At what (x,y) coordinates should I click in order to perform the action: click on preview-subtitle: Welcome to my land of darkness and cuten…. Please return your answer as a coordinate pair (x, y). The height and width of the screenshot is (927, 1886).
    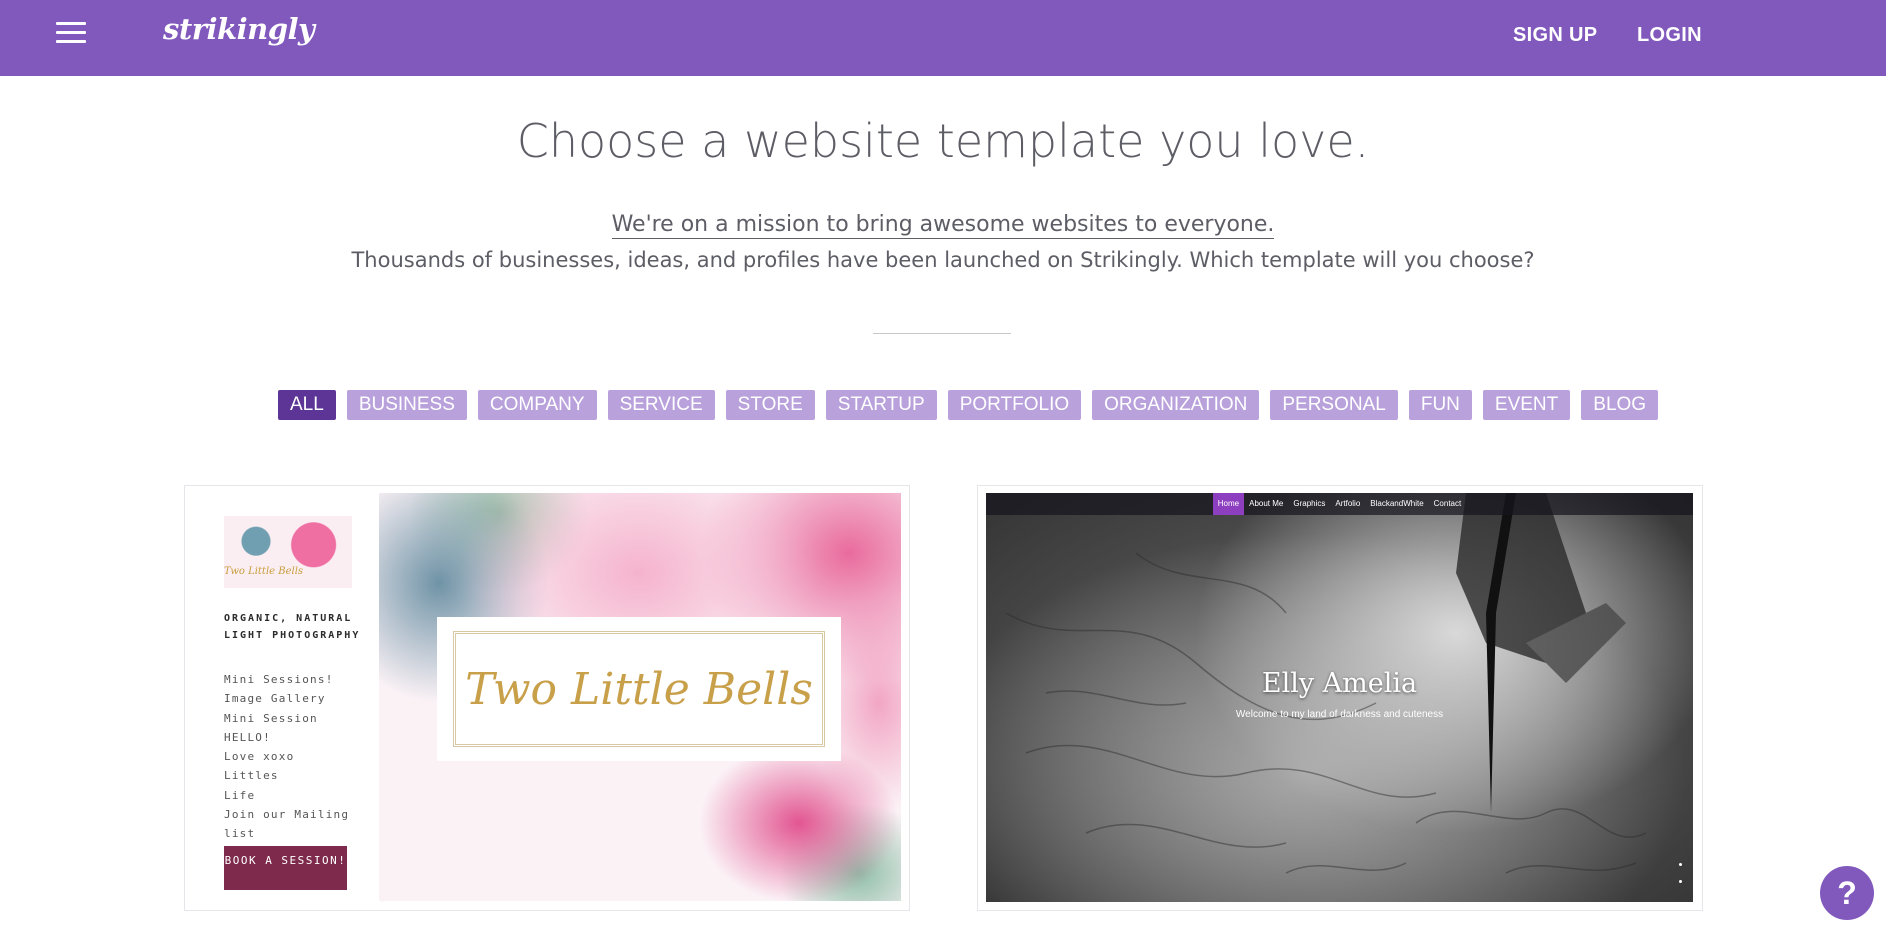
    Looking at the image, I should click on (1339, 714).